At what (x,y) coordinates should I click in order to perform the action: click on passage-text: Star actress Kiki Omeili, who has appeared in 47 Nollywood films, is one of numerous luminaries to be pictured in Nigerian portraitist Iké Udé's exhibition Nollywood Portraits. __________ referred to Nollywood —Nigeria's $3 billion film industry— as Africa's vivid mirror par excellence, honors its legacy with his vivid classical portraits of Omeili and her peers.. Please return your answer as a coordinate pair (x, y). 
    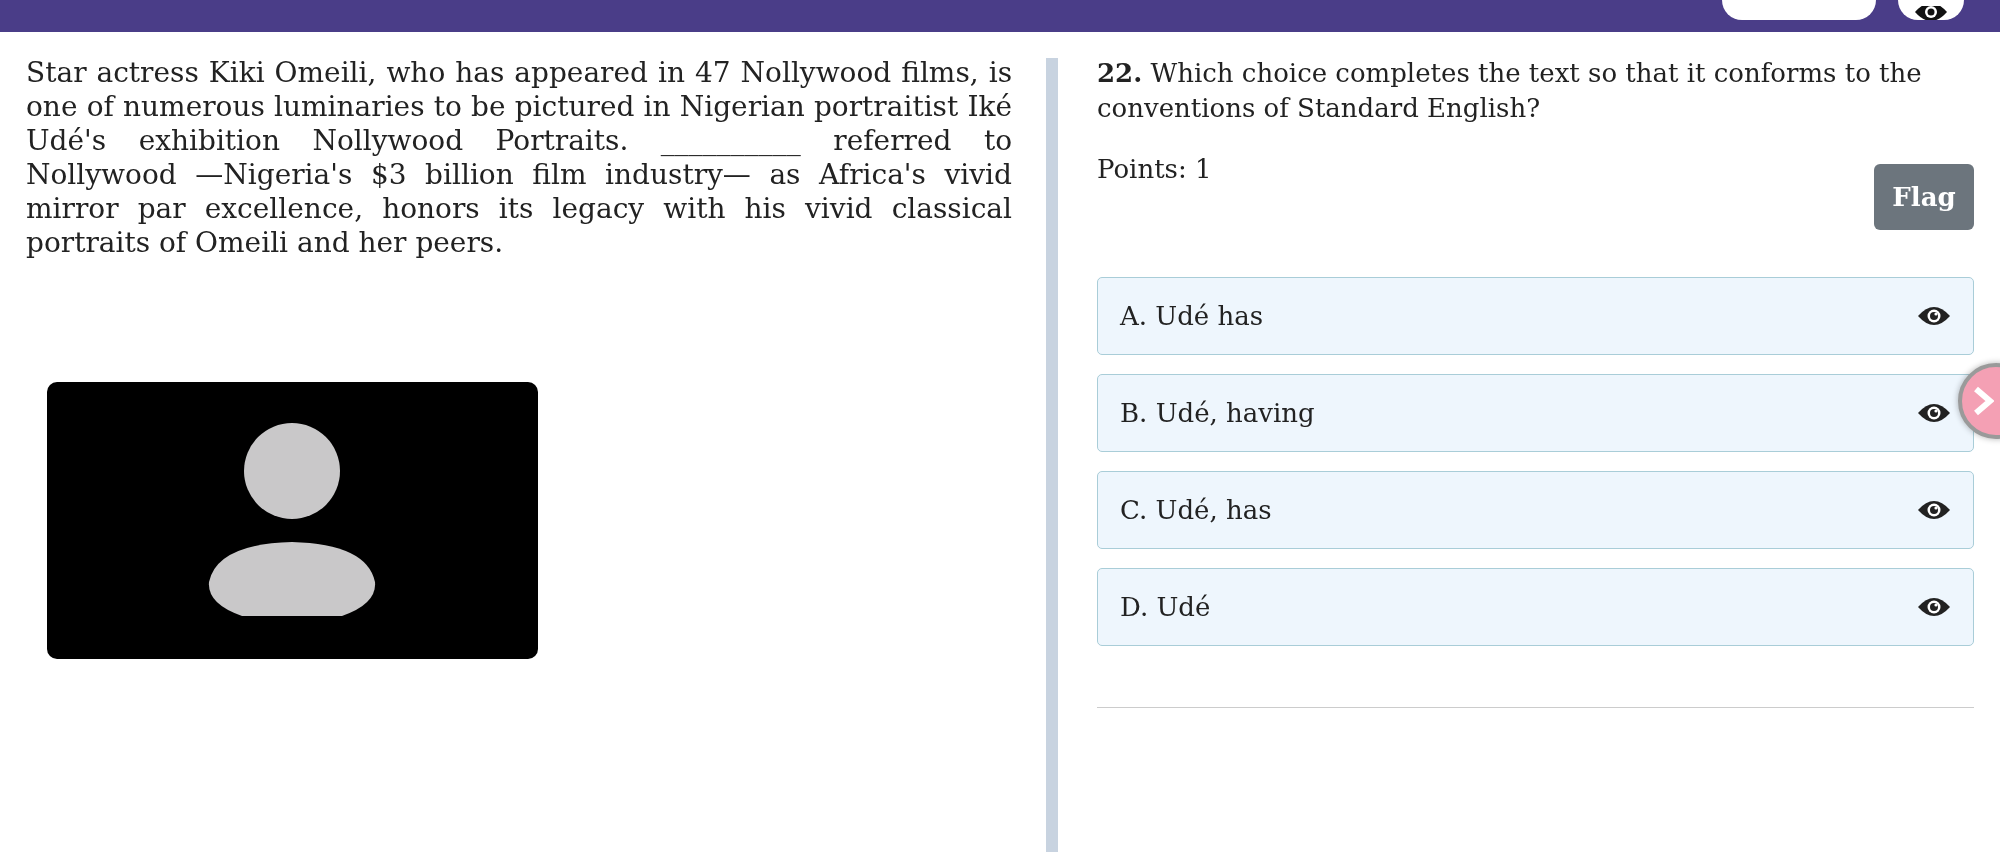
    Looking at the image, I should click on (519, 158).